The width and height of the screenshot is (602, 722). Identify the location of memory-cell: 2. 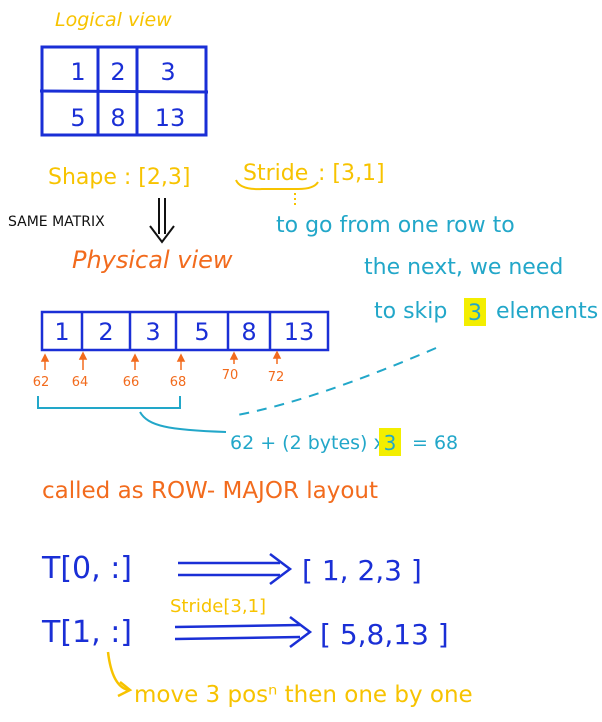
(105, 332).